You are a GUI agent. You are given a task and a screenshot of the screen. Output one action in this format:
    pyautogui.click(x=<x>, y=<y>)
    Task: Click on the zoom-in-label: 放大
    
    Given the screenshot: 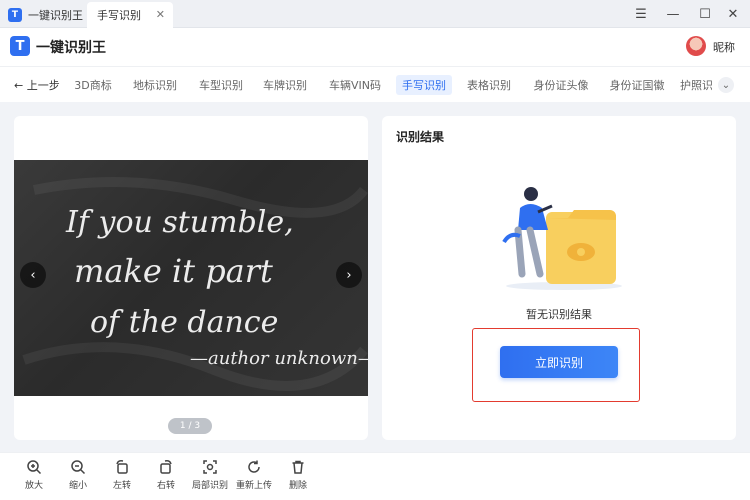 What is the action you would take?
    pyautogui.click(x=33, y=486)
    